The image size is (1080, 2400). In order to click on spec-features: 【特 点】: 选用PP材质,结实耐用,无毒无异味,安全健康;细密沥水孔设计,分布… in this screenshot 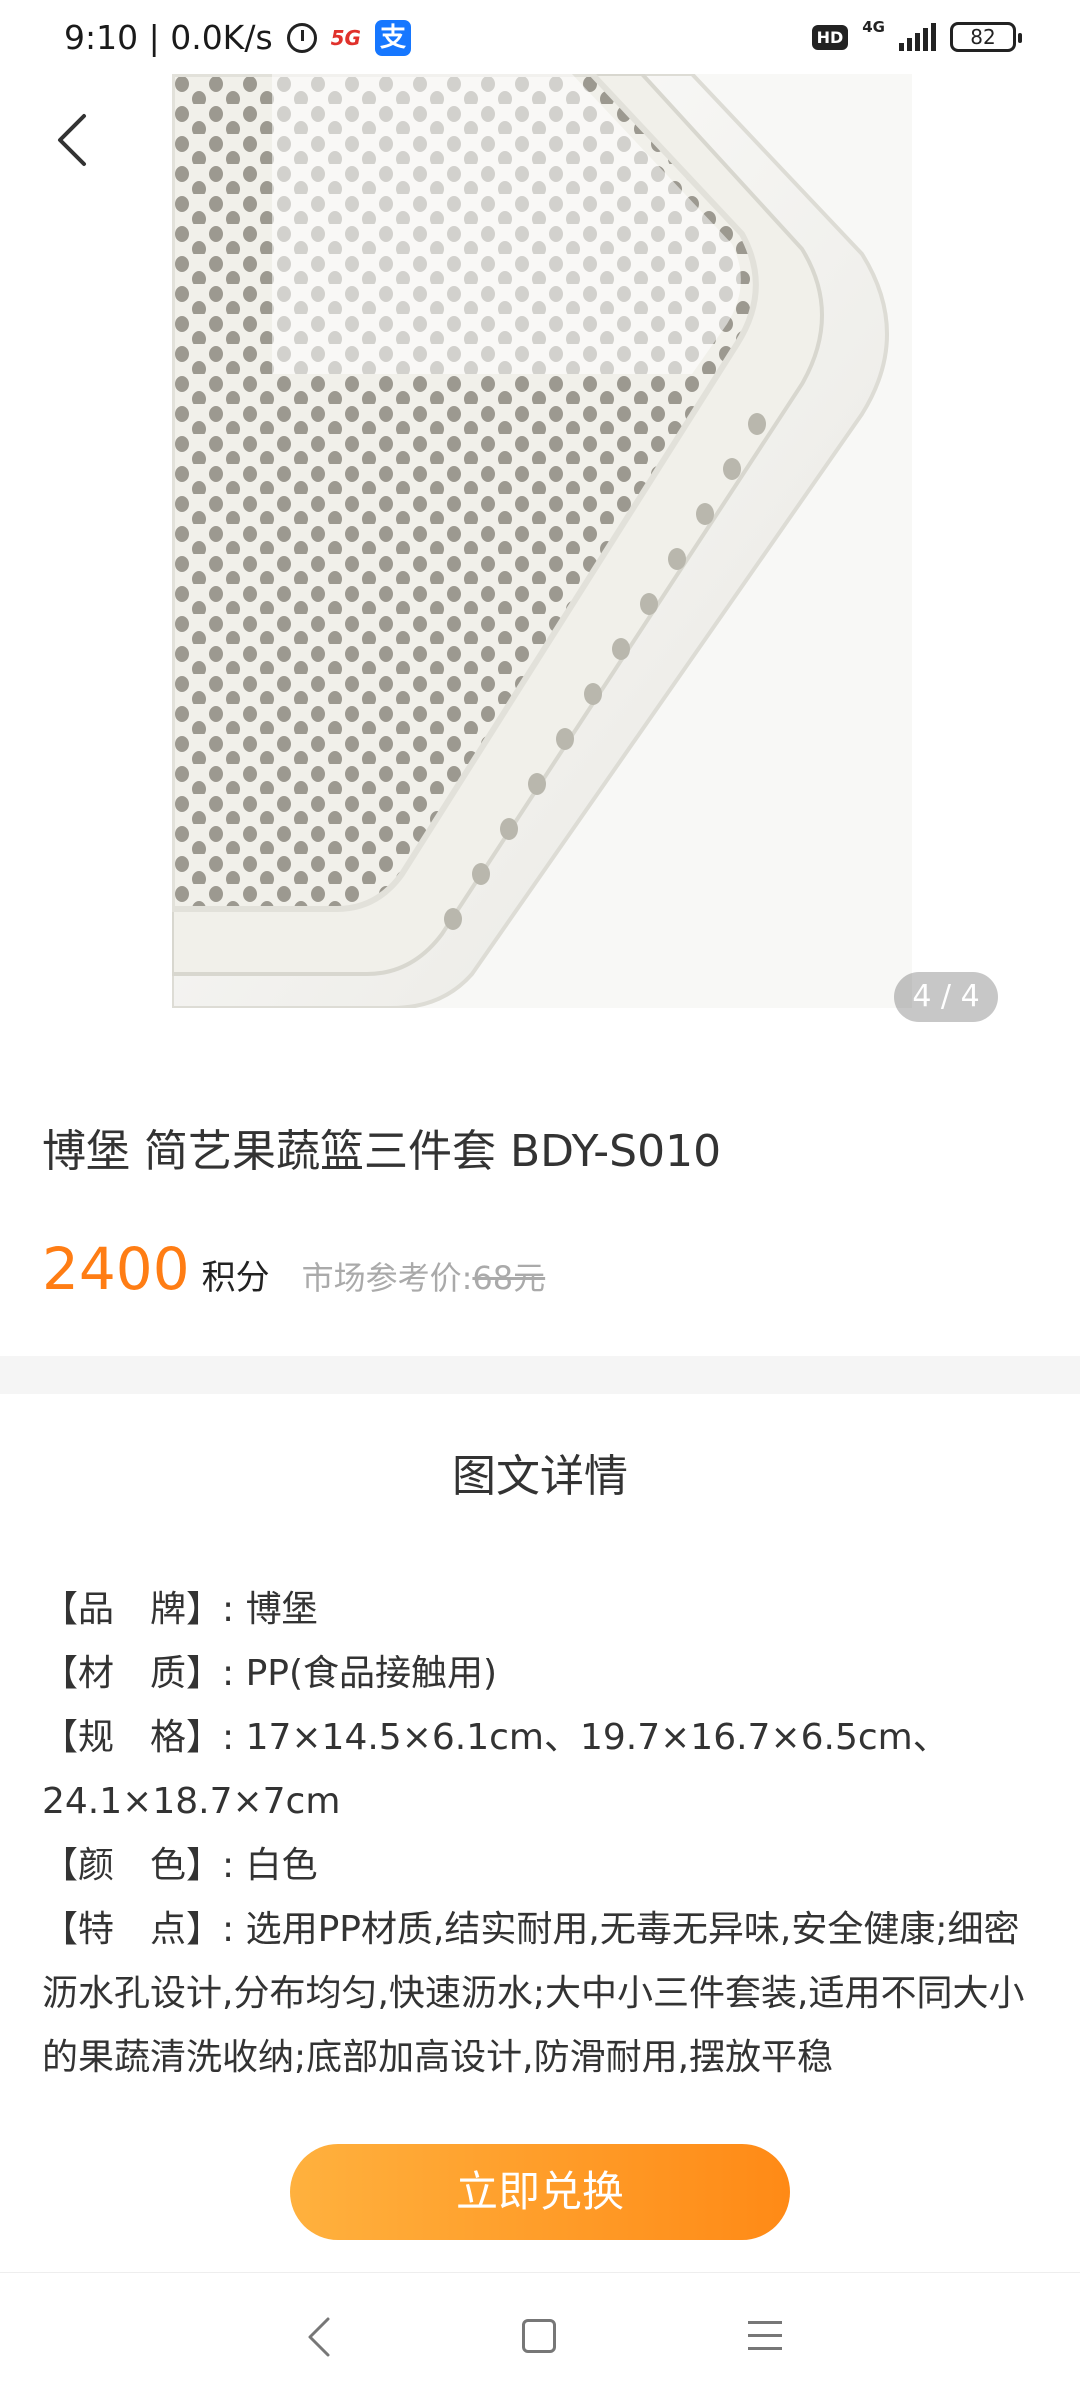, I will do `click(533, 1993)`.